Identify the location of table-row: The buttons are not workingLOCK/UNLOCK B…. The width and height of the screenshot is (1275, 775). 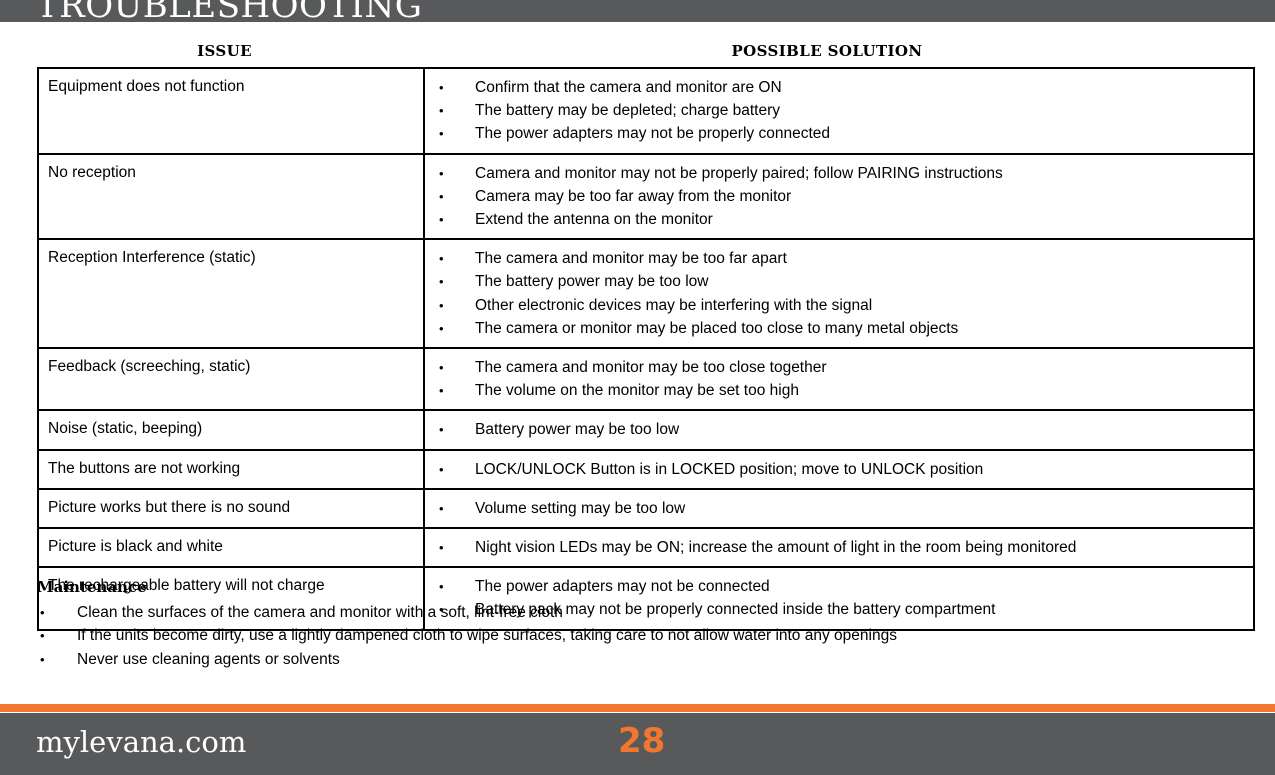
(646, 469).